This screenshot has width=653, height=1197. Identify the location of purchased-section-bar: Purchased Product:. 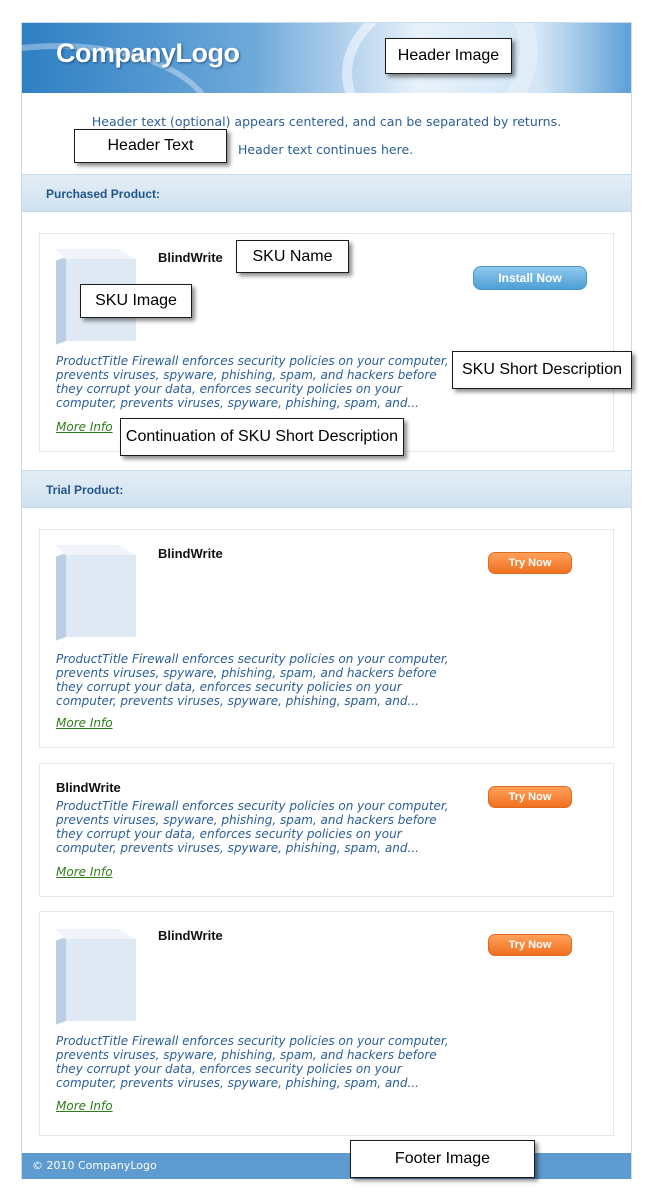
(326, 193).